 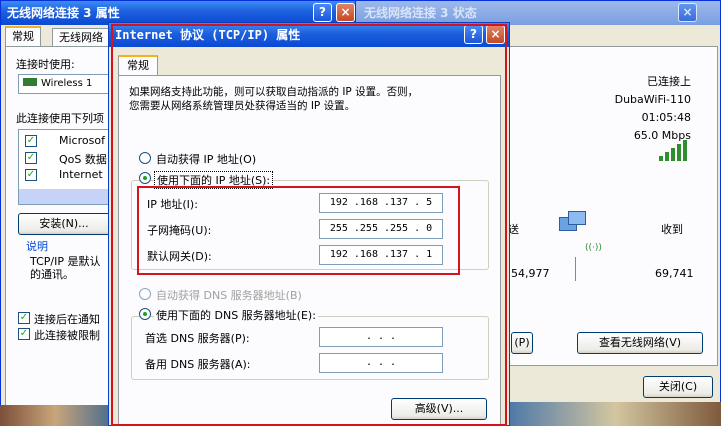 I want to click on default-gateway-field: 192 .168 .137 . 1, so click(x=381, y=255).